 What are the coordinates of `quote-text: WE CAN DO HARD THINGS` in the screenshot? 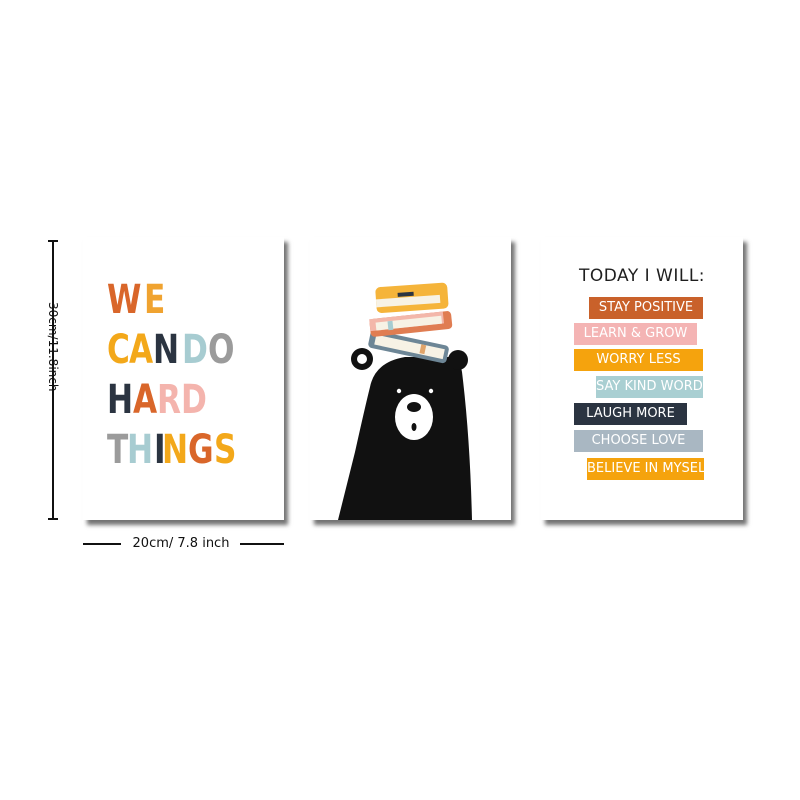 It's located at (171, 375).